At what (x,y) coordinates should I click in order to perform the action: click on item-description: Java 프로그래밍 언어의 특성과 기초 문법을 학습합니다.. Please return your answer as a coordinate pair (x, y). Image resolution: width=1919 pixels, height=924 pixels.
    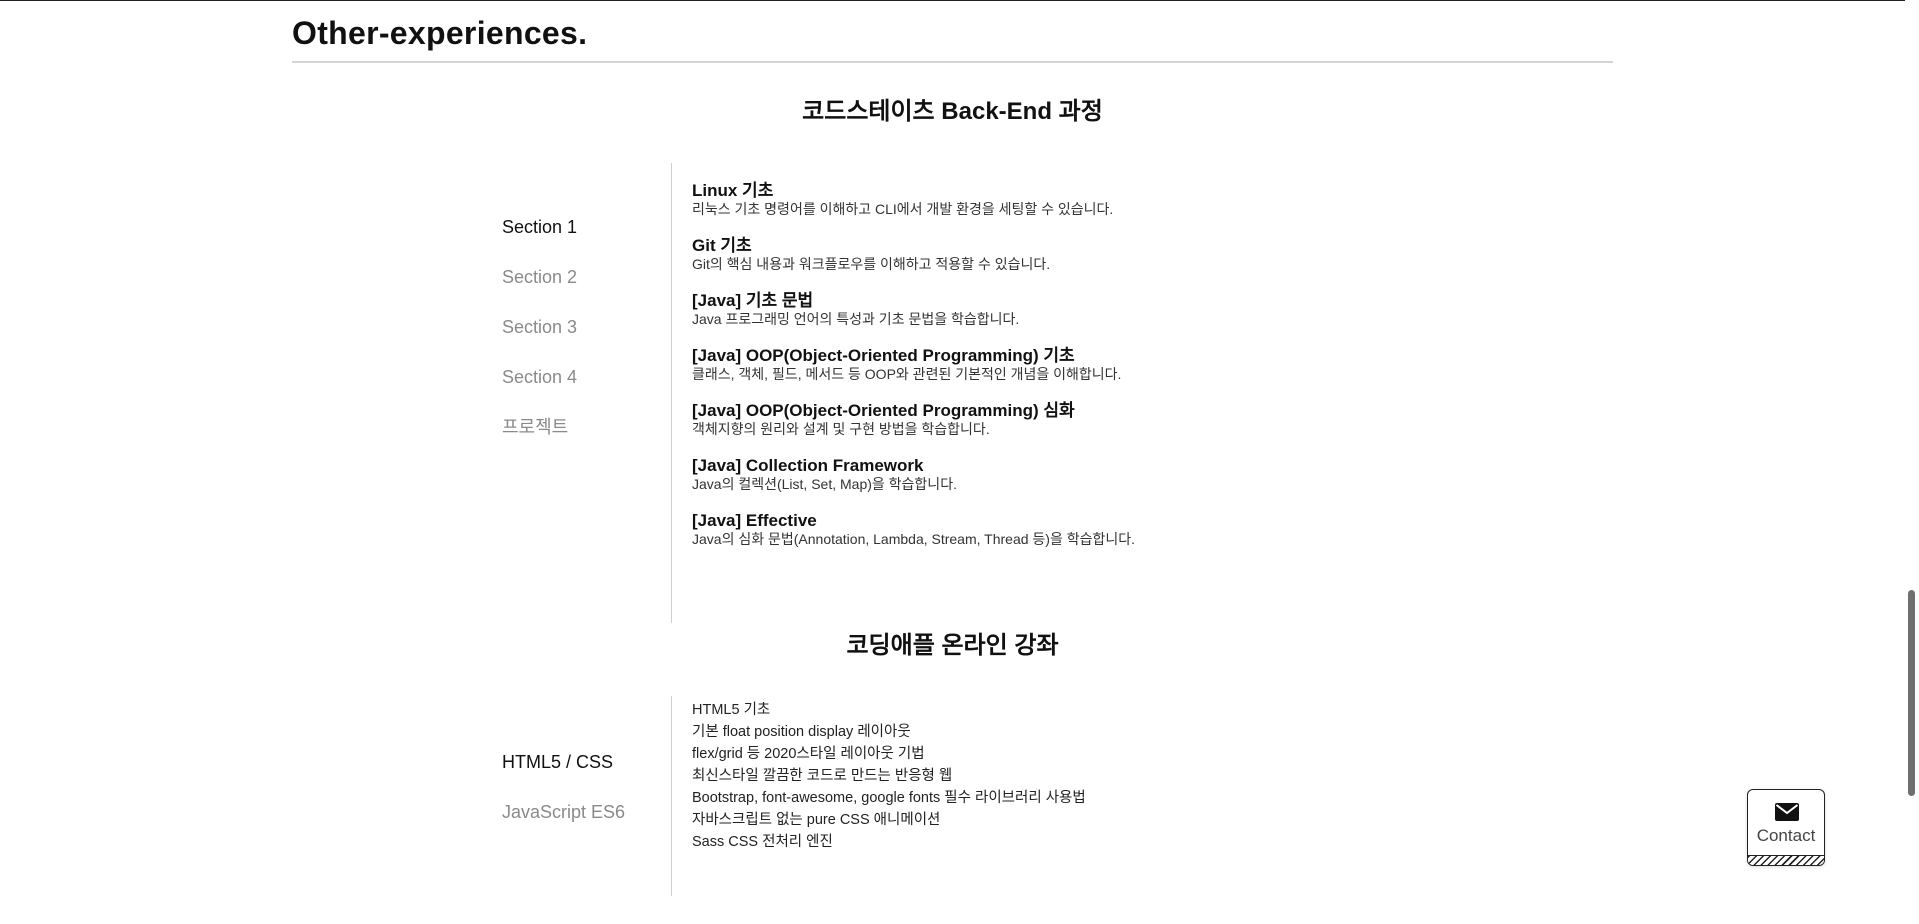
    Looking at the image, I should click on (856, 319).